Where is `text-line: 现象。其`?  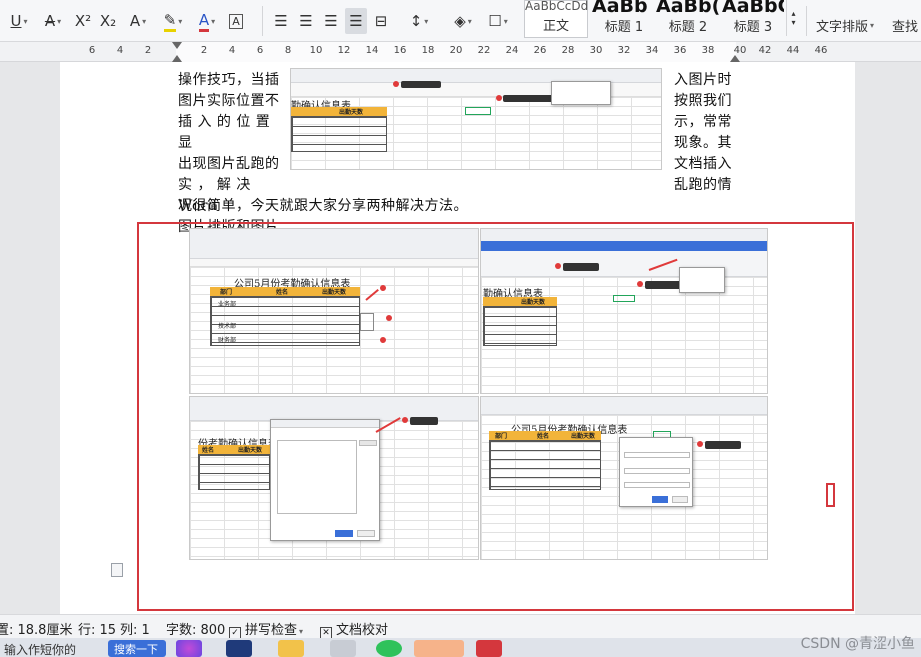 text-line: 现象。其 is located at coordinates (703, 143).